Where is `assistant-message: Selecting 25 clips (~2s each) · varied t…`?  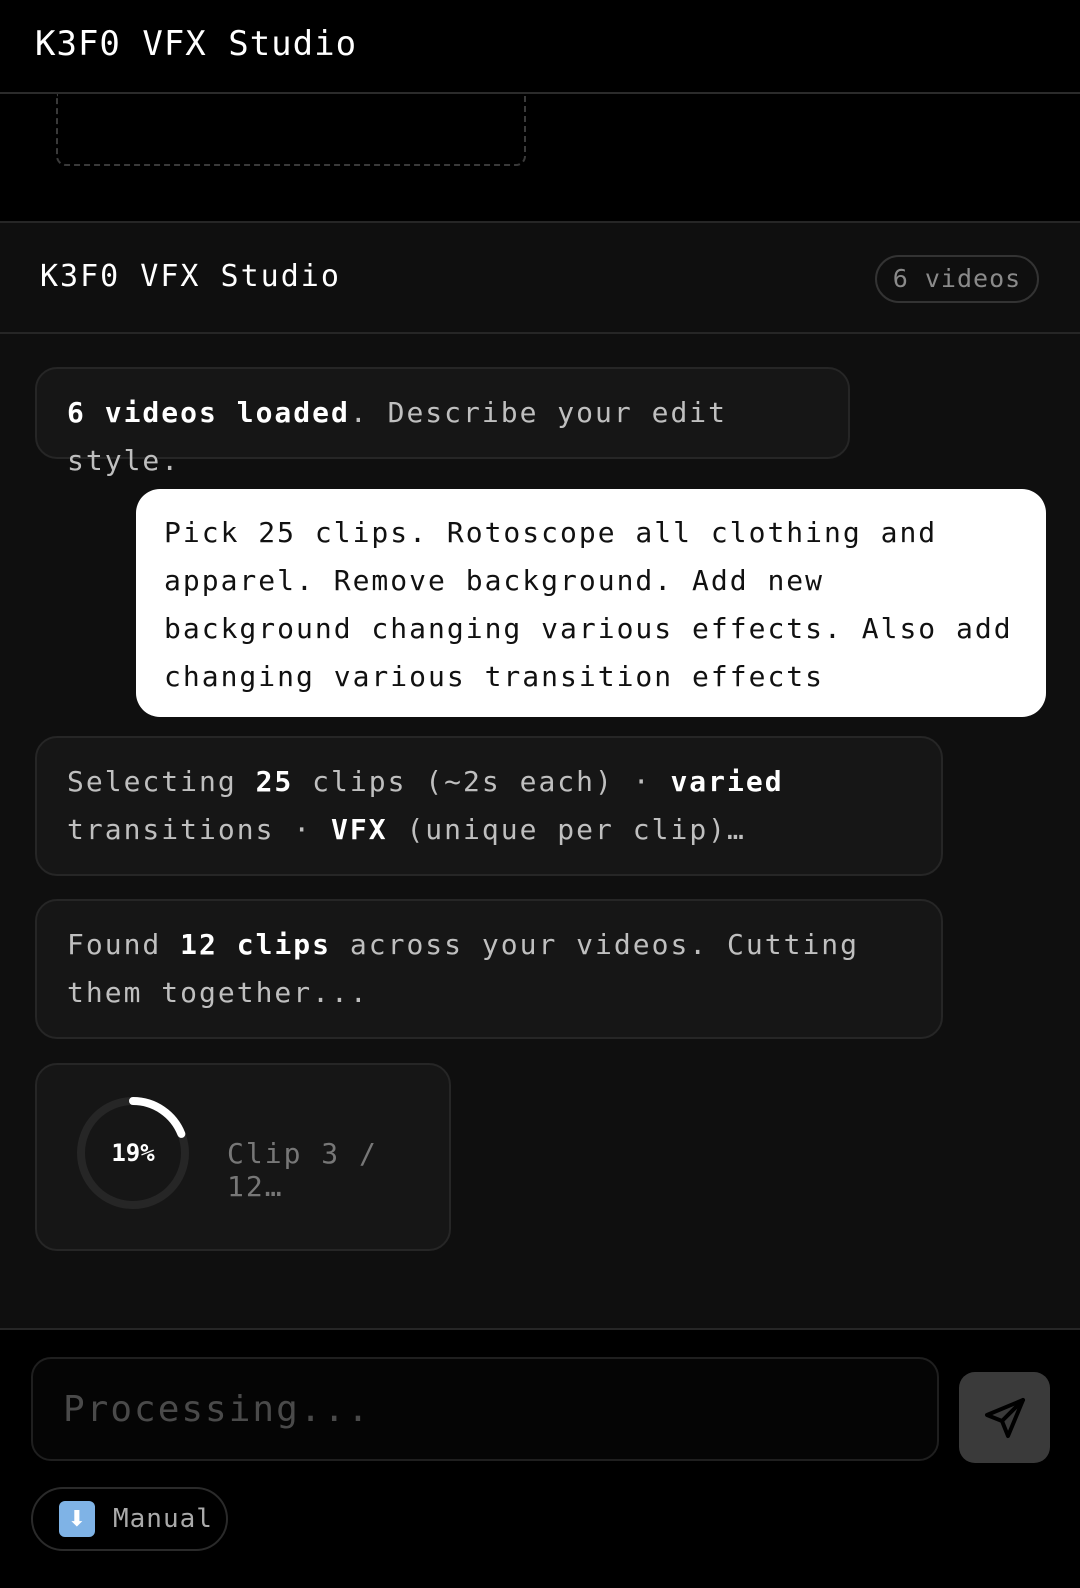
assistant-message: Selecting 25 clips (~2s each) · varied t… is located at coordinates (489, 806).